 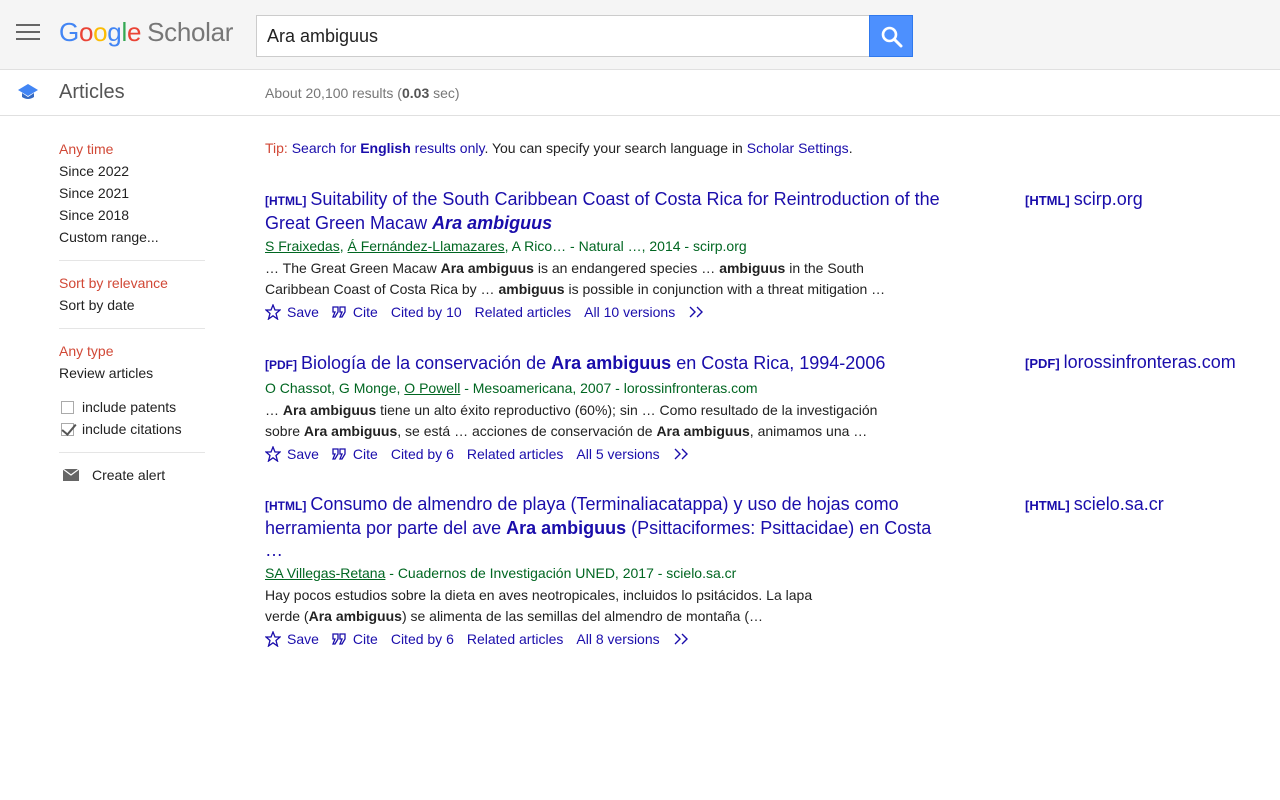 What do you see at coordinates (302, 246) in the screenshot?
I see `author-link: S Fraixedas` at bounding box center [302, 246].